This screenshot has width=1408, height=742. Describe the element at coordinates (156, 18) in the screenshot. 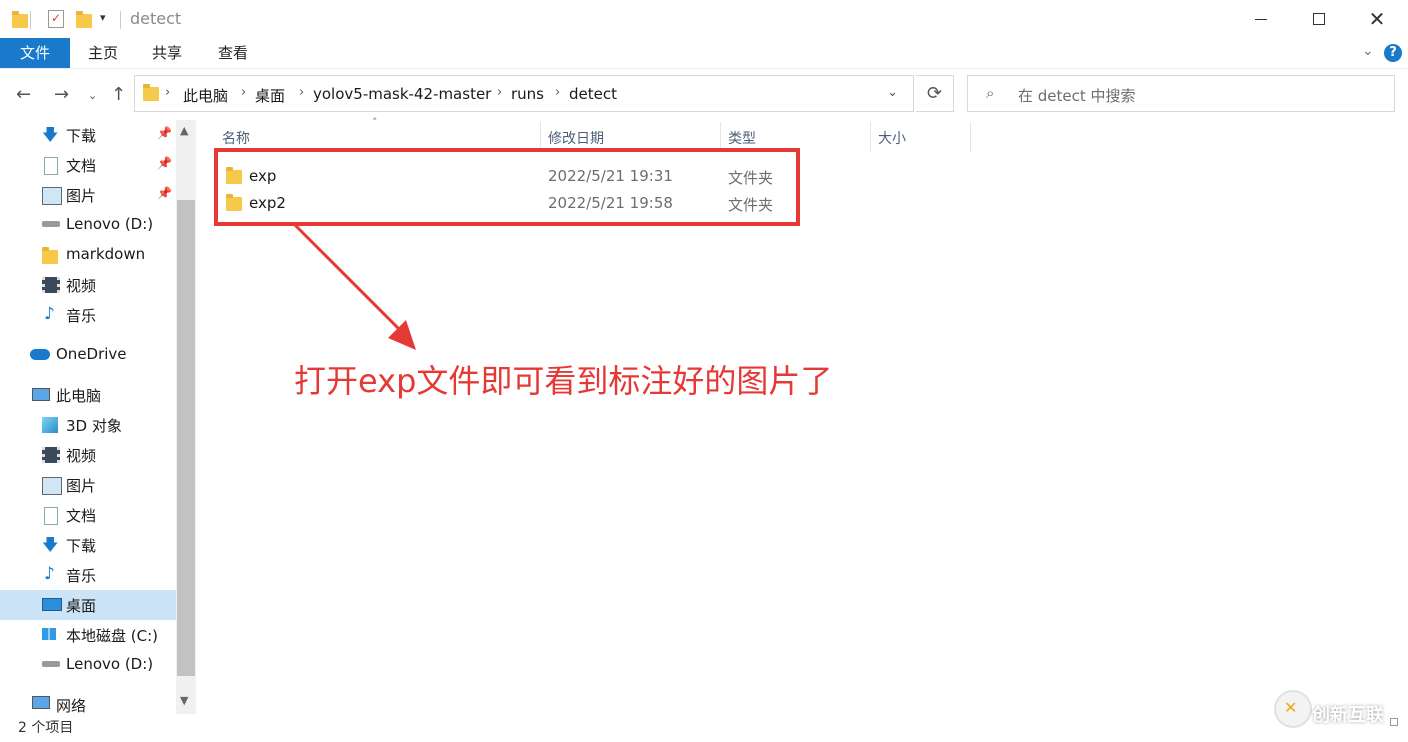

I see `window-title: detect` at that location.